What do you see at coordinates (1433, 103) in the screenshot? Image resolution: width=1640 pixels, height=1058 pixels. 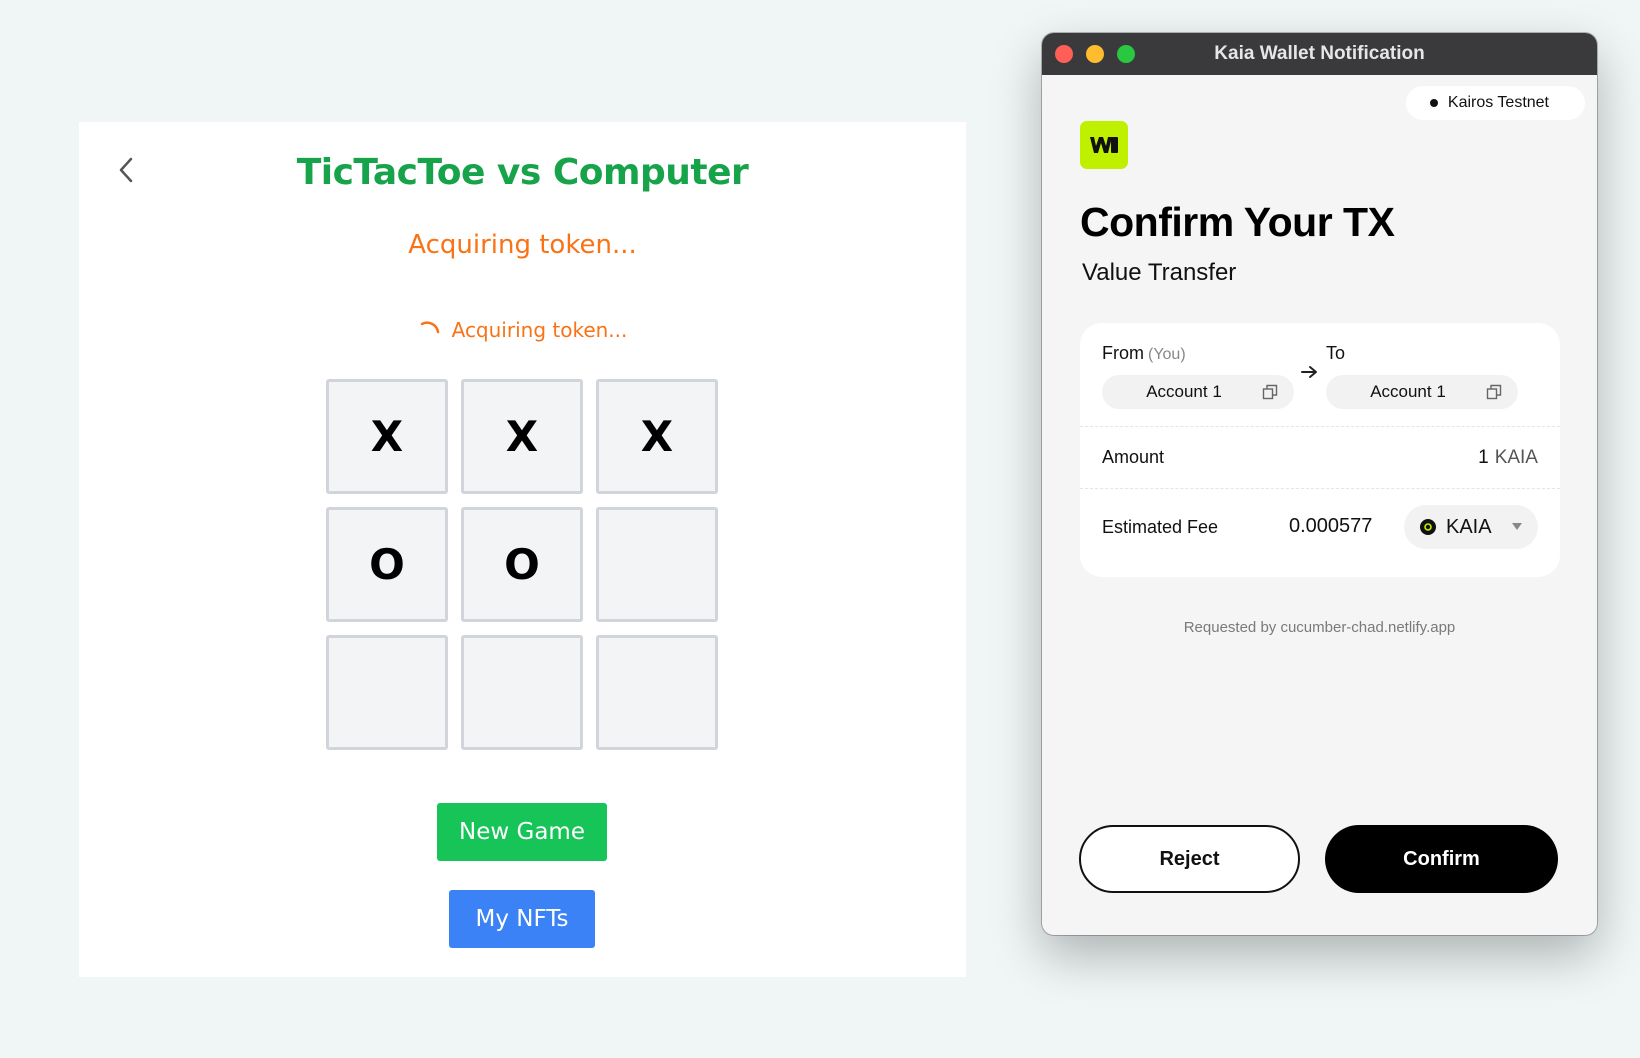 I see `network-status-dot` at bounding box center [1433, 103].